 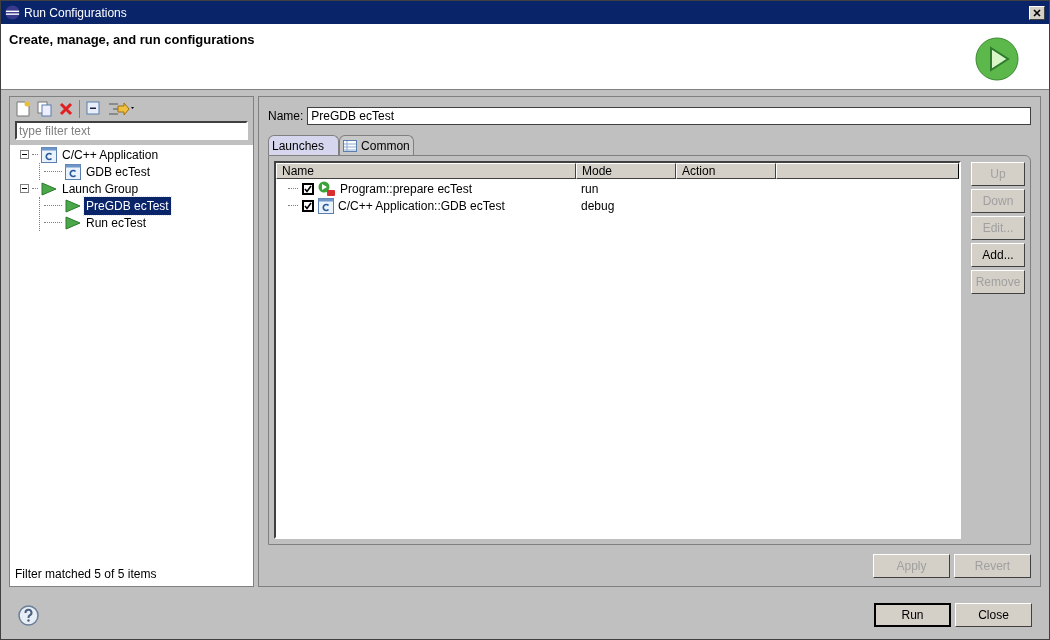 I want to click on tree-item: Launch Group, so click(x=100, y=188).